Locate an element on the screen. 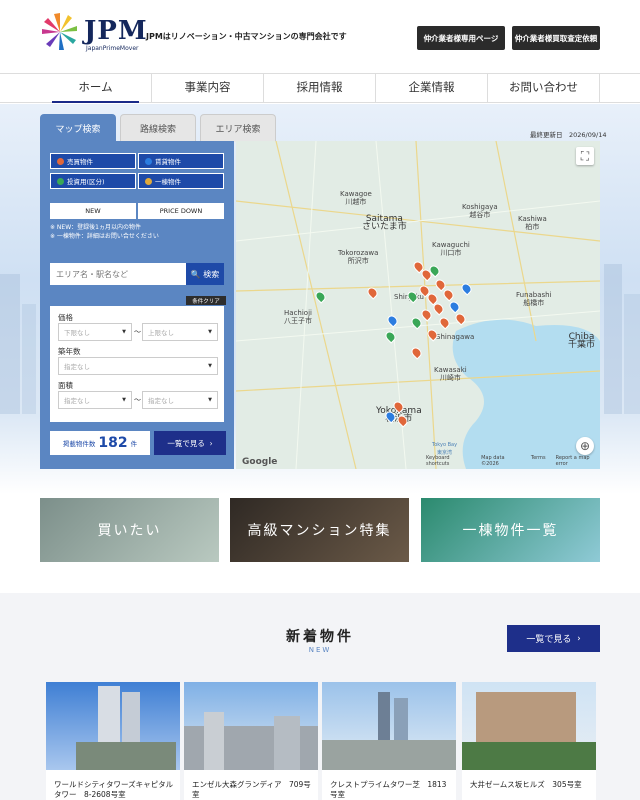 The width and height of the screenshot is (640, 800). search-button-label: 検索 is located at coordinates (211, 274).